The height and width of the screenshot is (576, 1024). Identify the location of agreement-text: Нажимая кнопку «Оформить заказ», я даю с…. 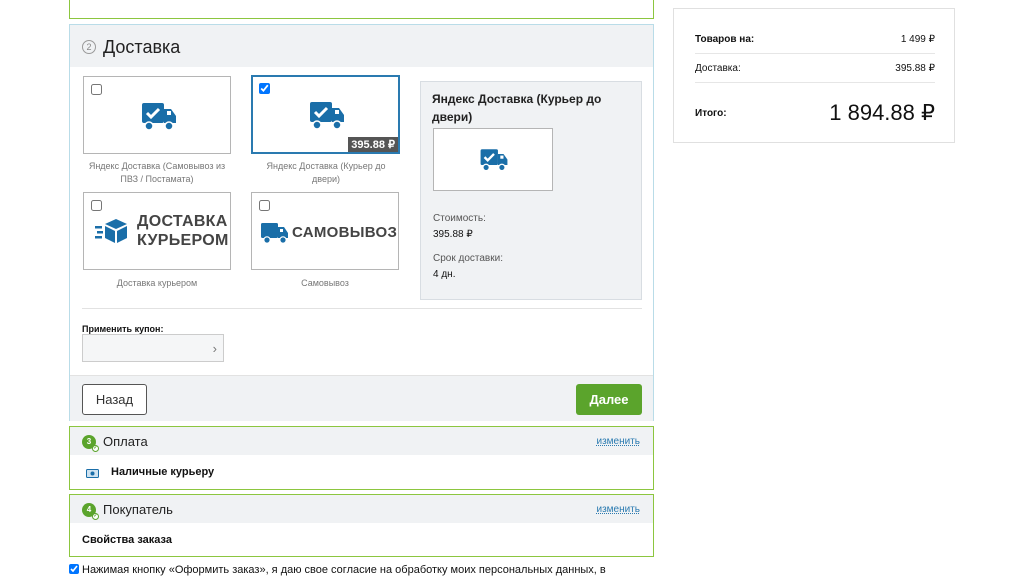
(344, 570).